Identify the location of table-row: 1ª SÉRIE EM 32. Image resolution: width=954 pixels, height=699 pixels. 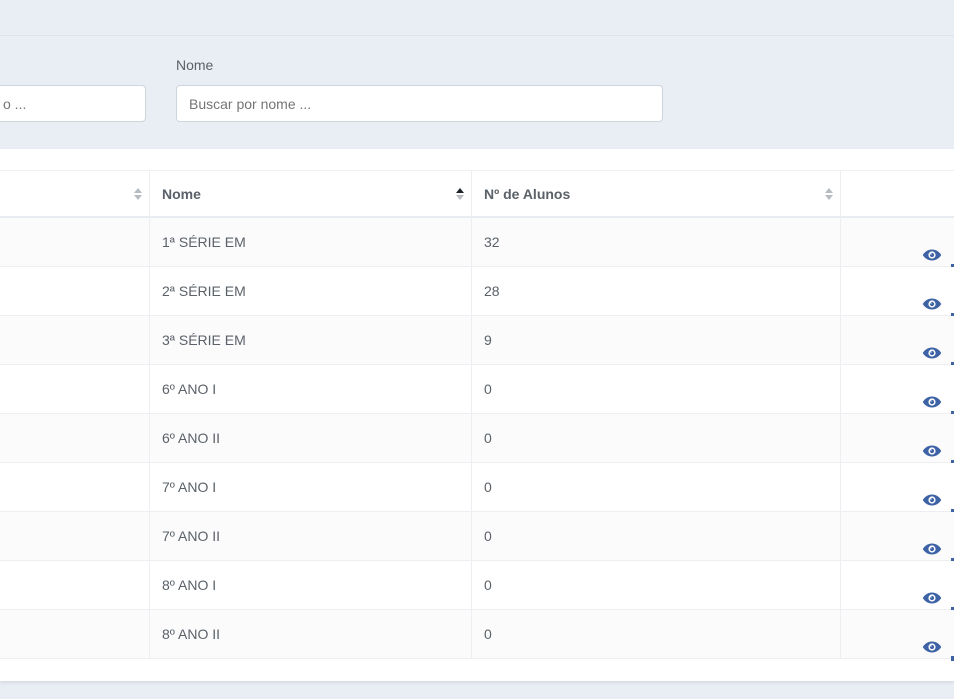
(477, 243).